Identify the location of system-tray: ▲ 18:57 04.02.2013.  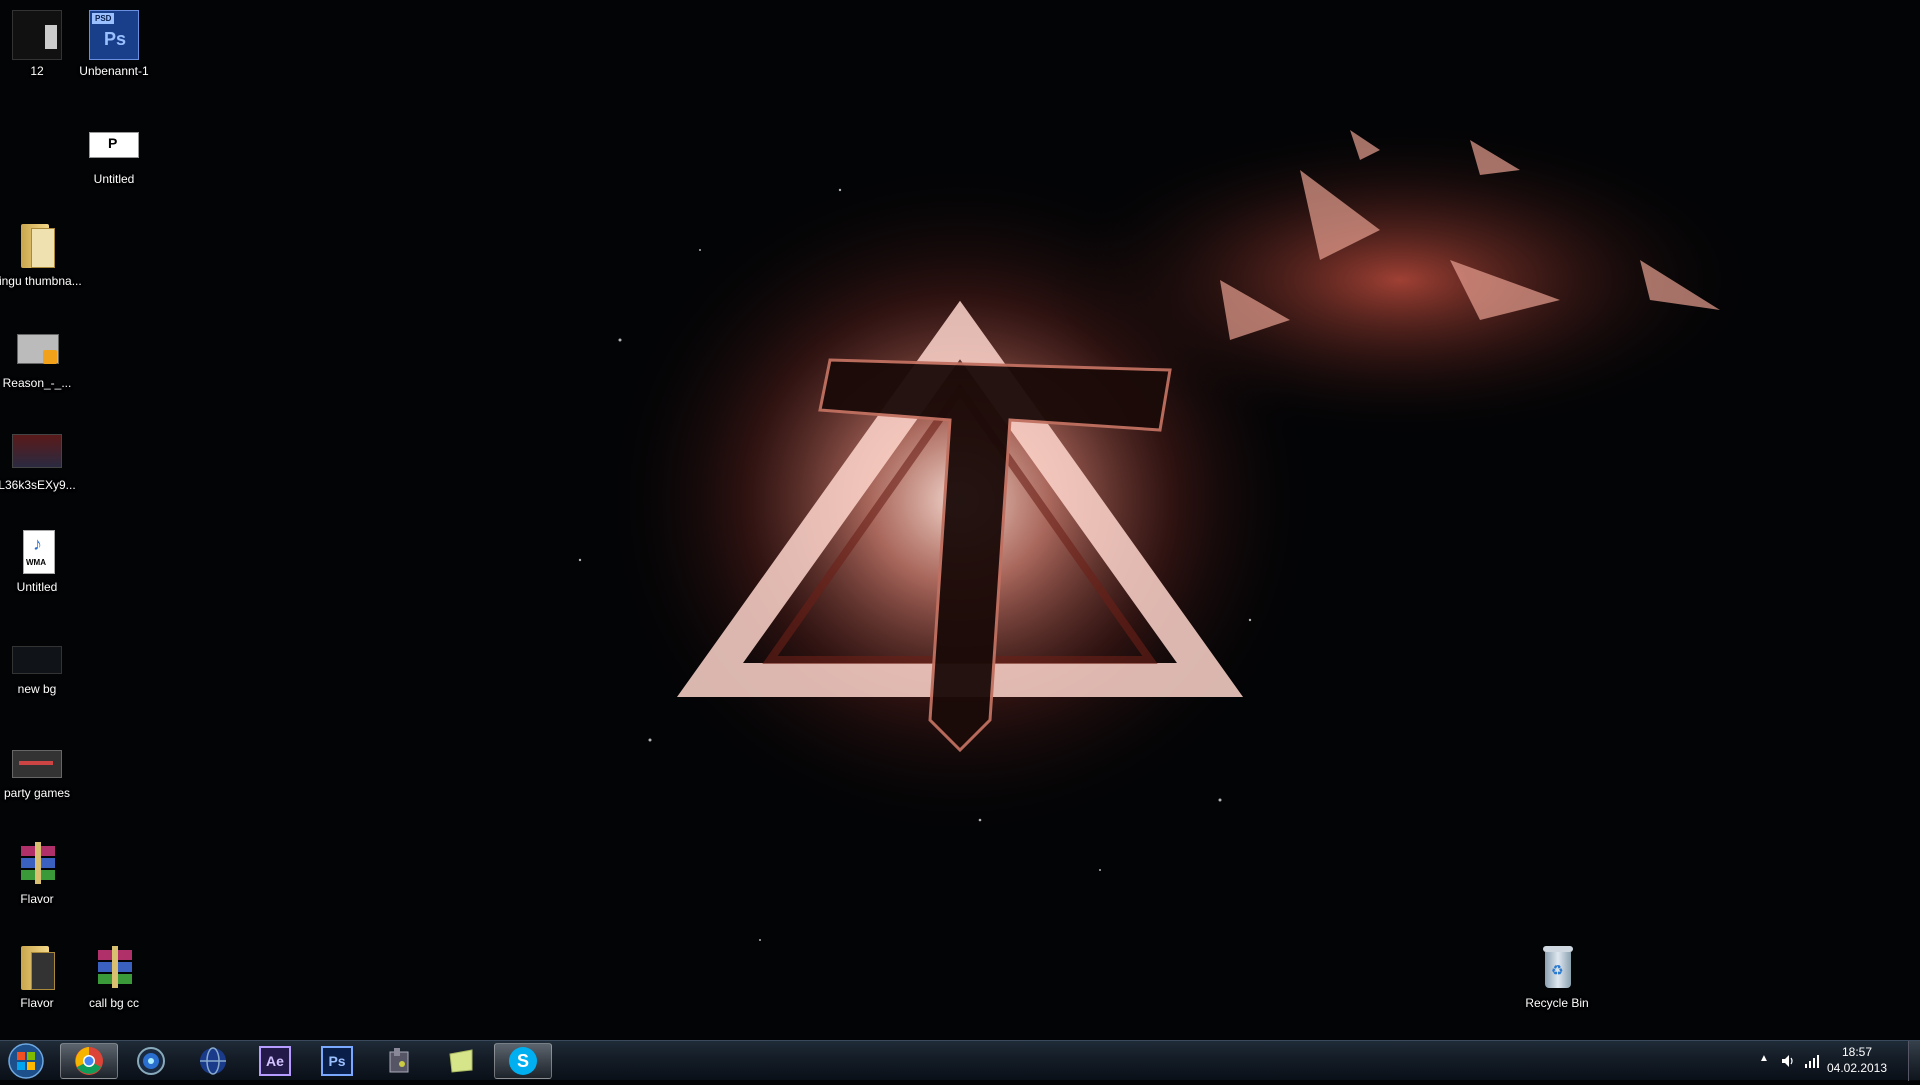
(1790, 1061).